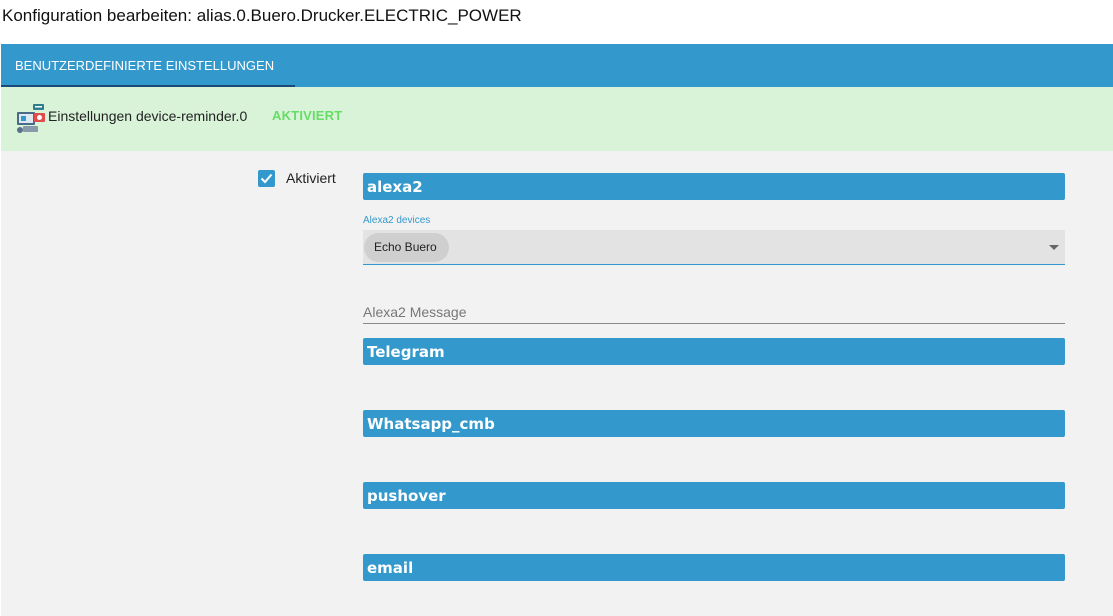 The image size is (1113, 616). What do you see at coordinates (714, 495) in the screenshot?
I see `section-header-pushover: pushover` at bounding box center [714, 495].